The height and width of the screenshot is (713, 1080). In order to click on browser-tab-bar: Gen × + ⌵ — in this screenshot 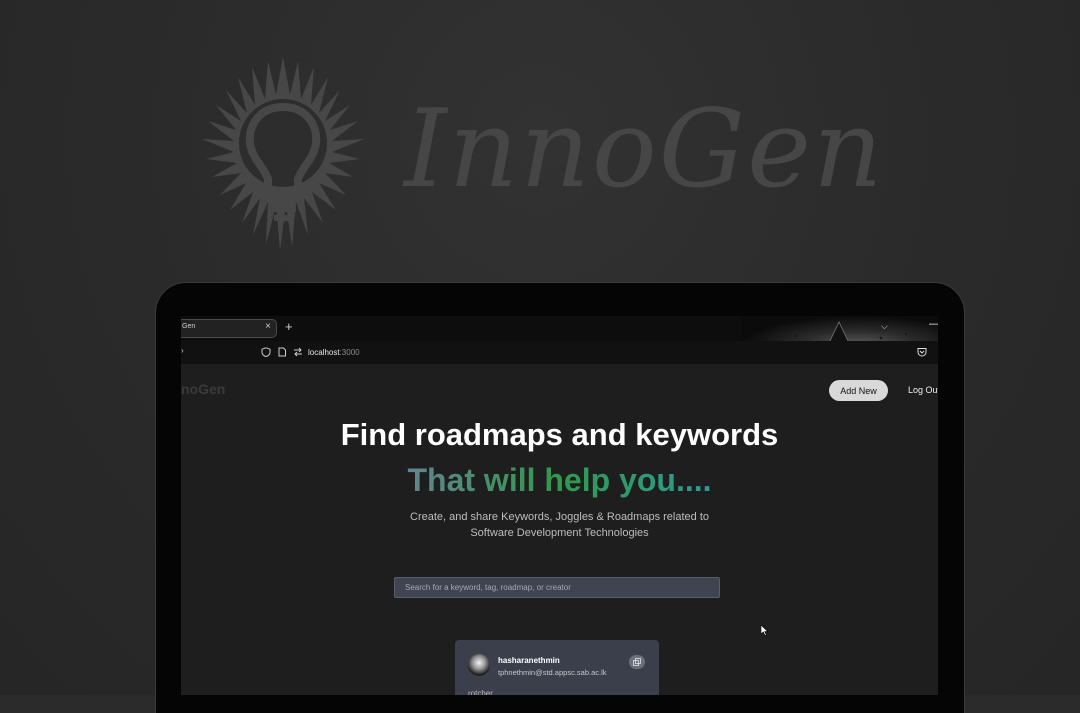, I will do `click(559, 340)`.